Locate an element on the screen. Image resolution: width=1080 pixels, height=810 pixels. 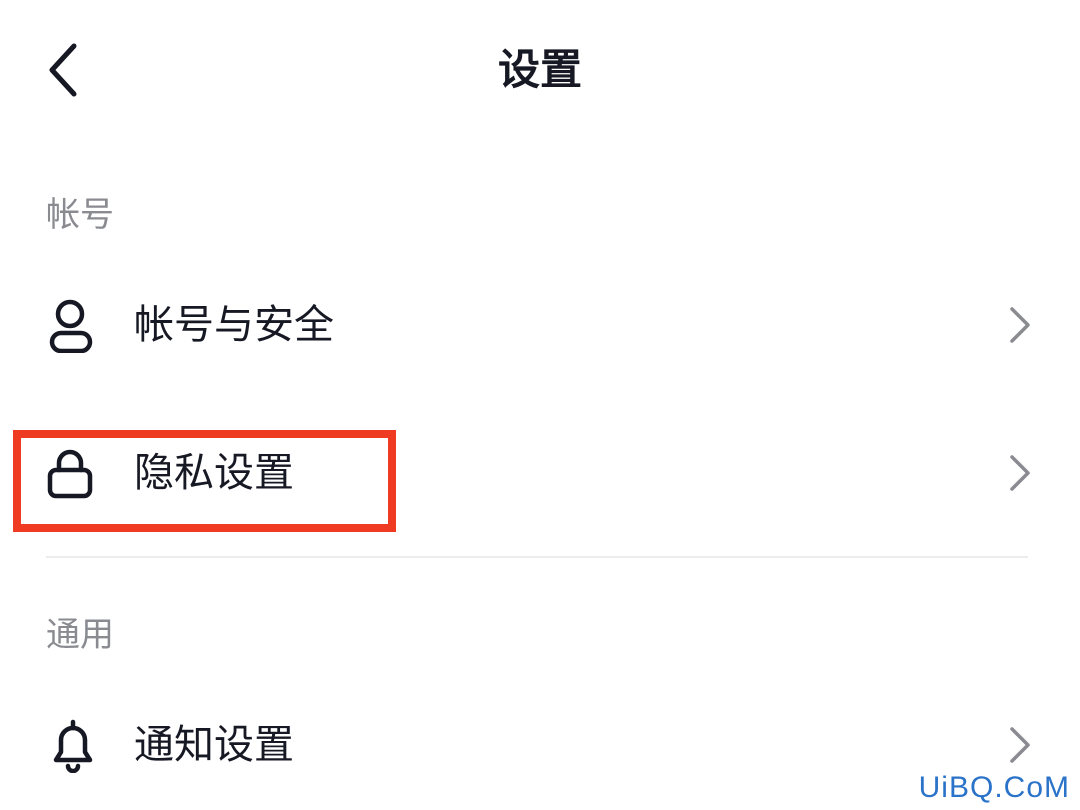
settings-item-account-security: 帐号与安全 is located at coordinates (540, 325).